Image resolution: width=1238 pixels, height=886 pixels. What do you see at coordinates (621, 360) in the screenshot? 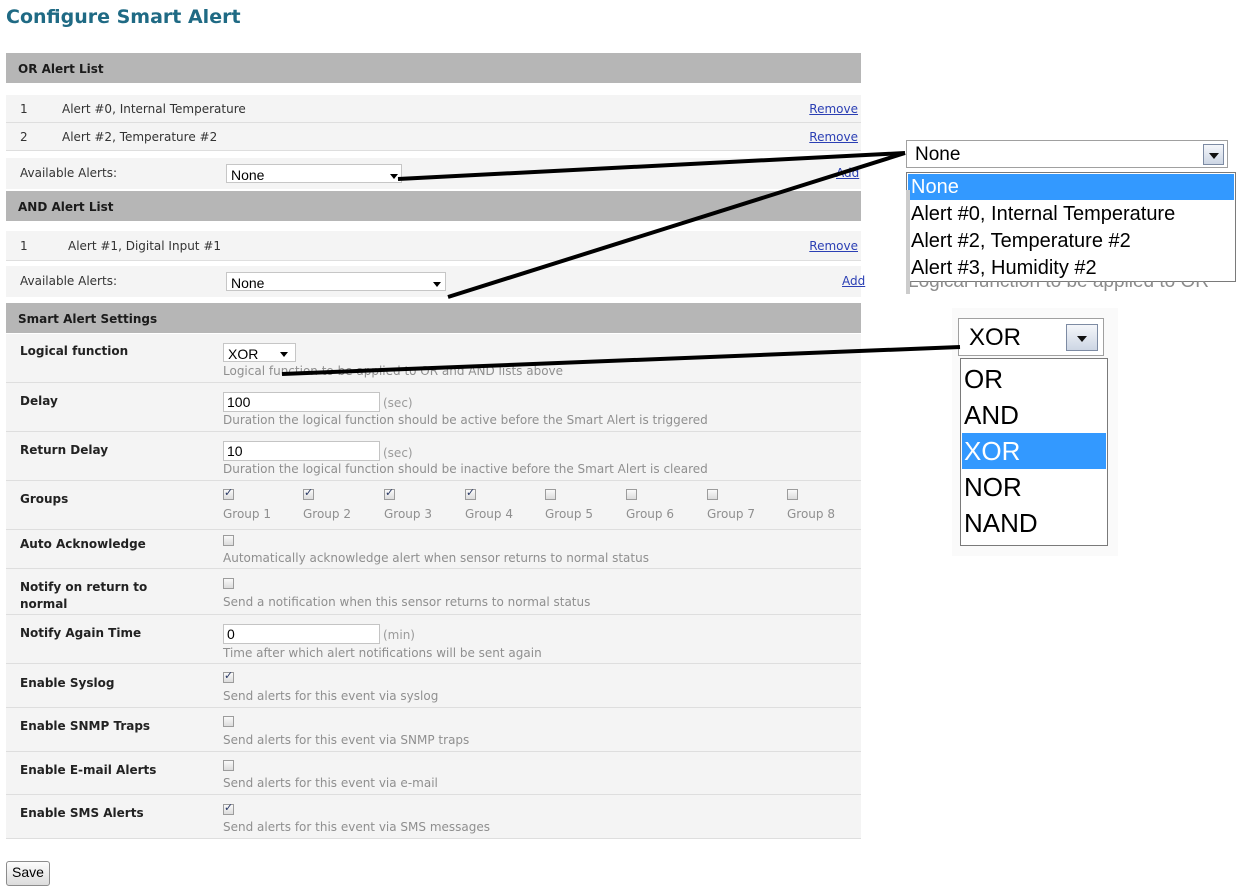
I see `connector-line-logic` at bounding box center [621, 360].